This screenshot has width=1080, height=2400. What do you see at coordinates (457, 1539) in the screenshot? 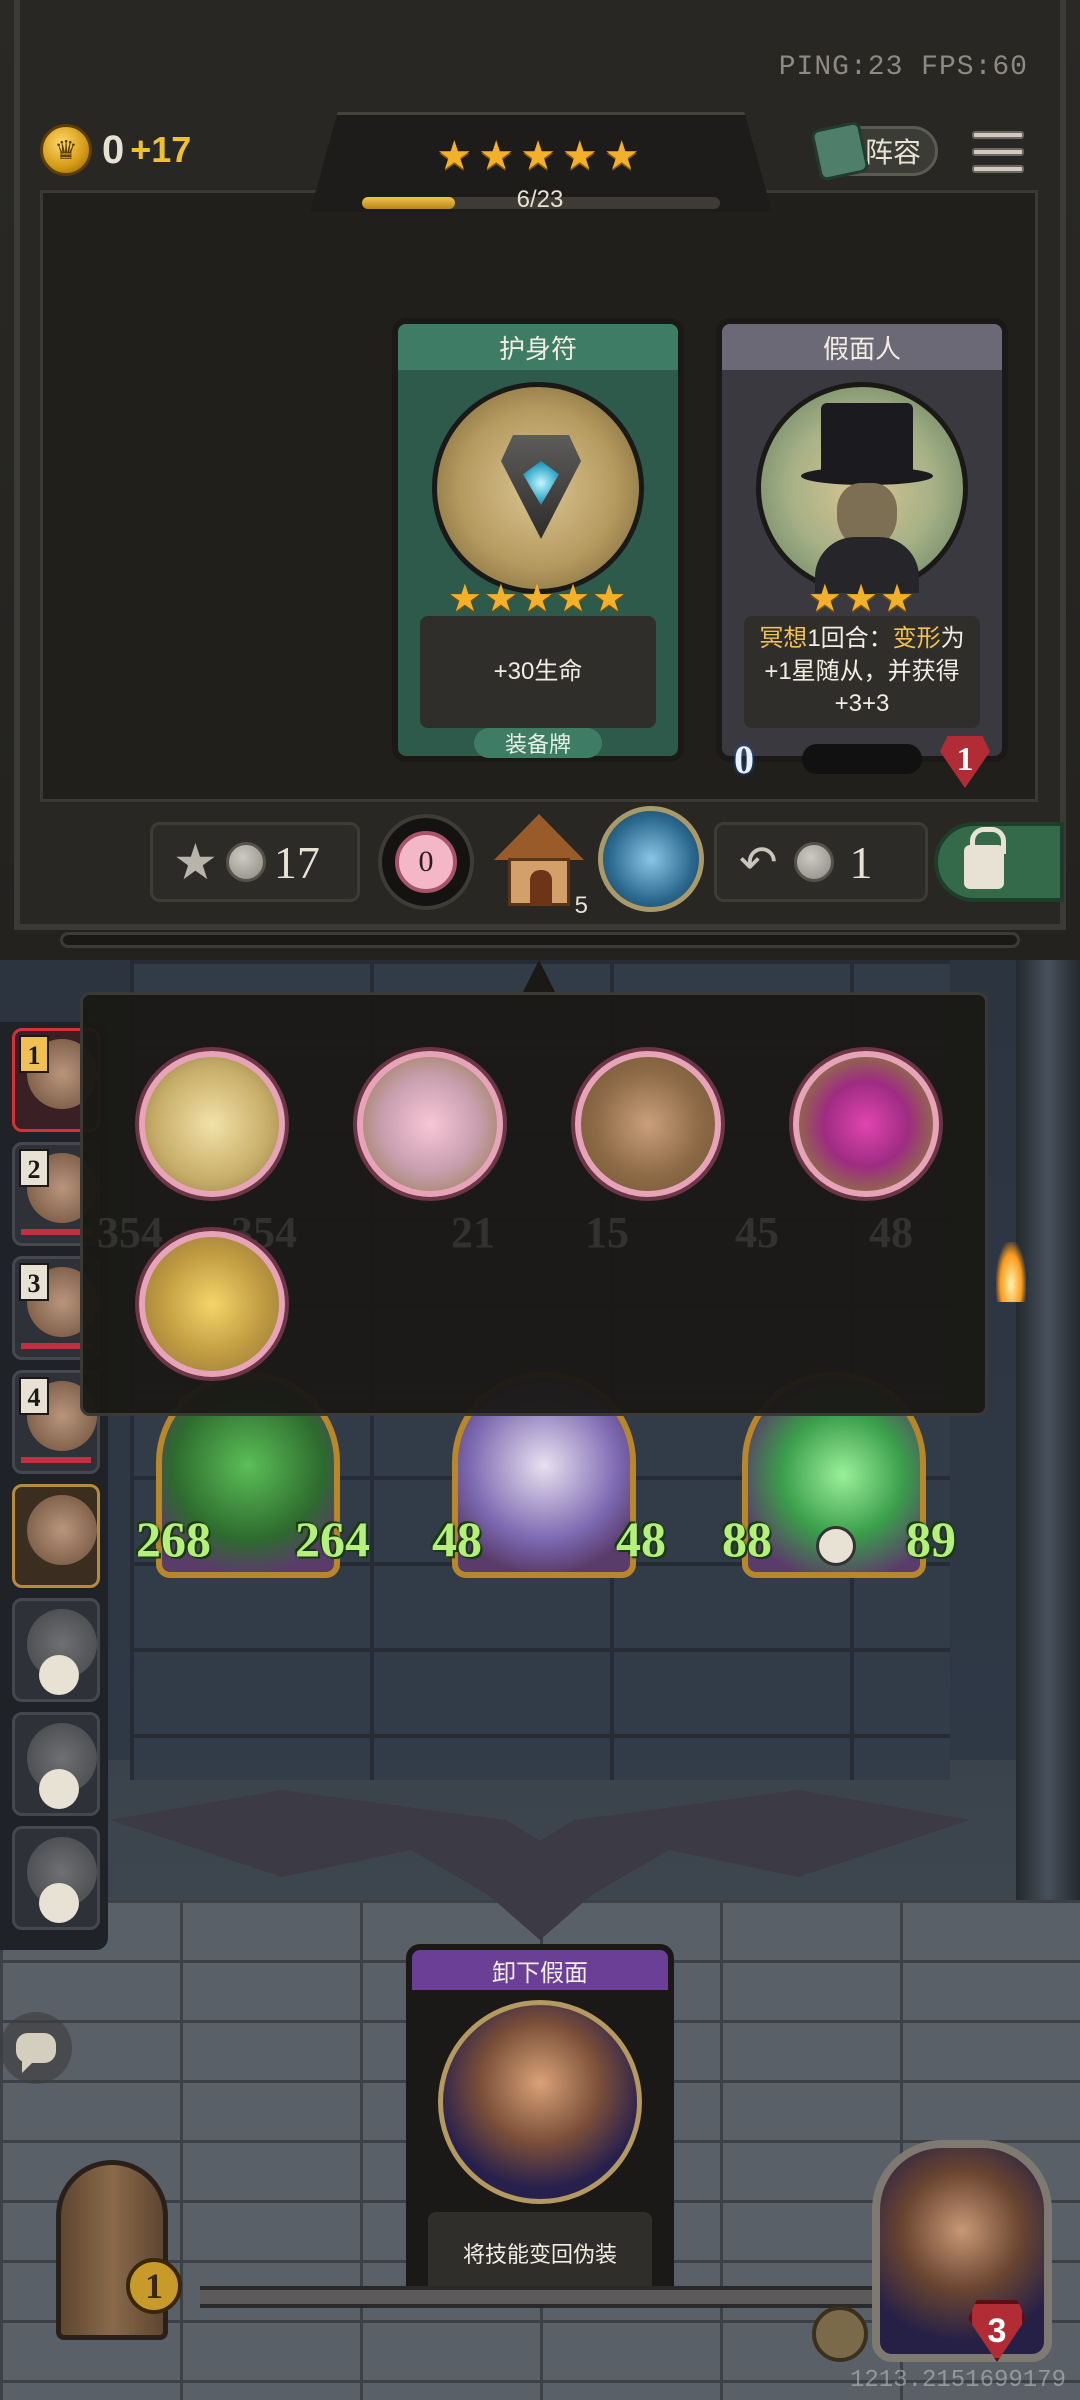
I see `minion-attack: 48` at bounding box center [457, 1539].